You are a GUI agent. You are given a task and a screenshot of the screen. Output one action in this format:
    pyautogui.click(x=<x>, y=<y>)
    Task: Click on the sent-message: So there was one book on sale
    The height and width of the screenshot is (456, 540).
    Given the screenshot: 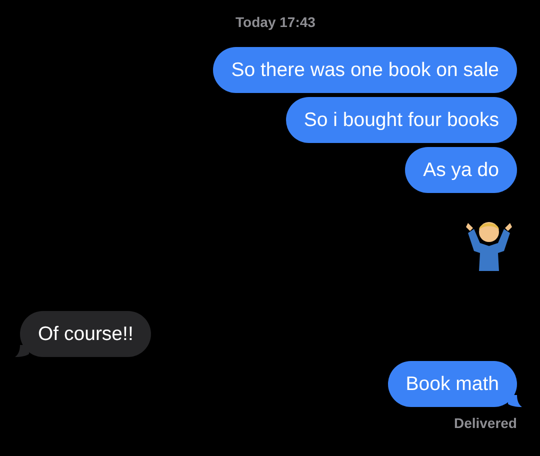 What is the action you would take?
    pyautogui.click(x=365, y=70)
    